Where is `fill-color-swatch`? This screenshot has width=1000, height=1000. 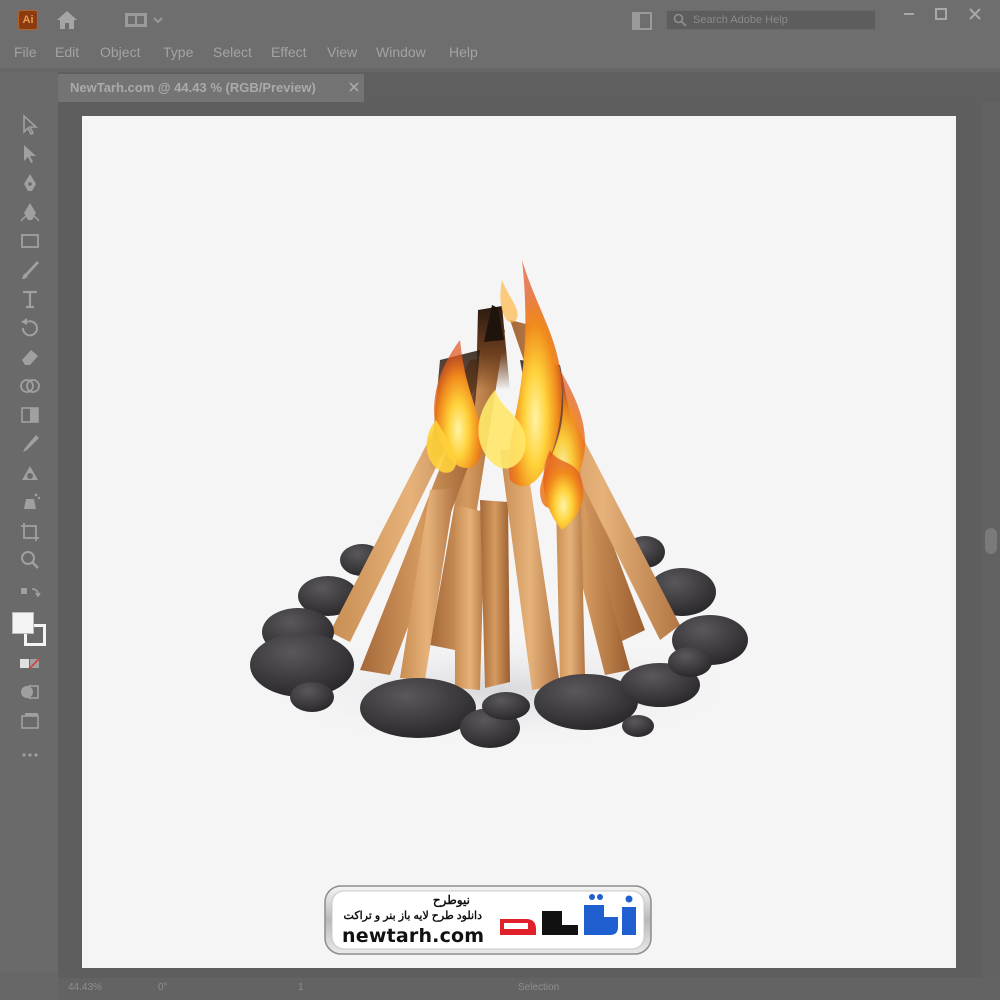
fill-color-swatch is located at coordinates (23, 623).